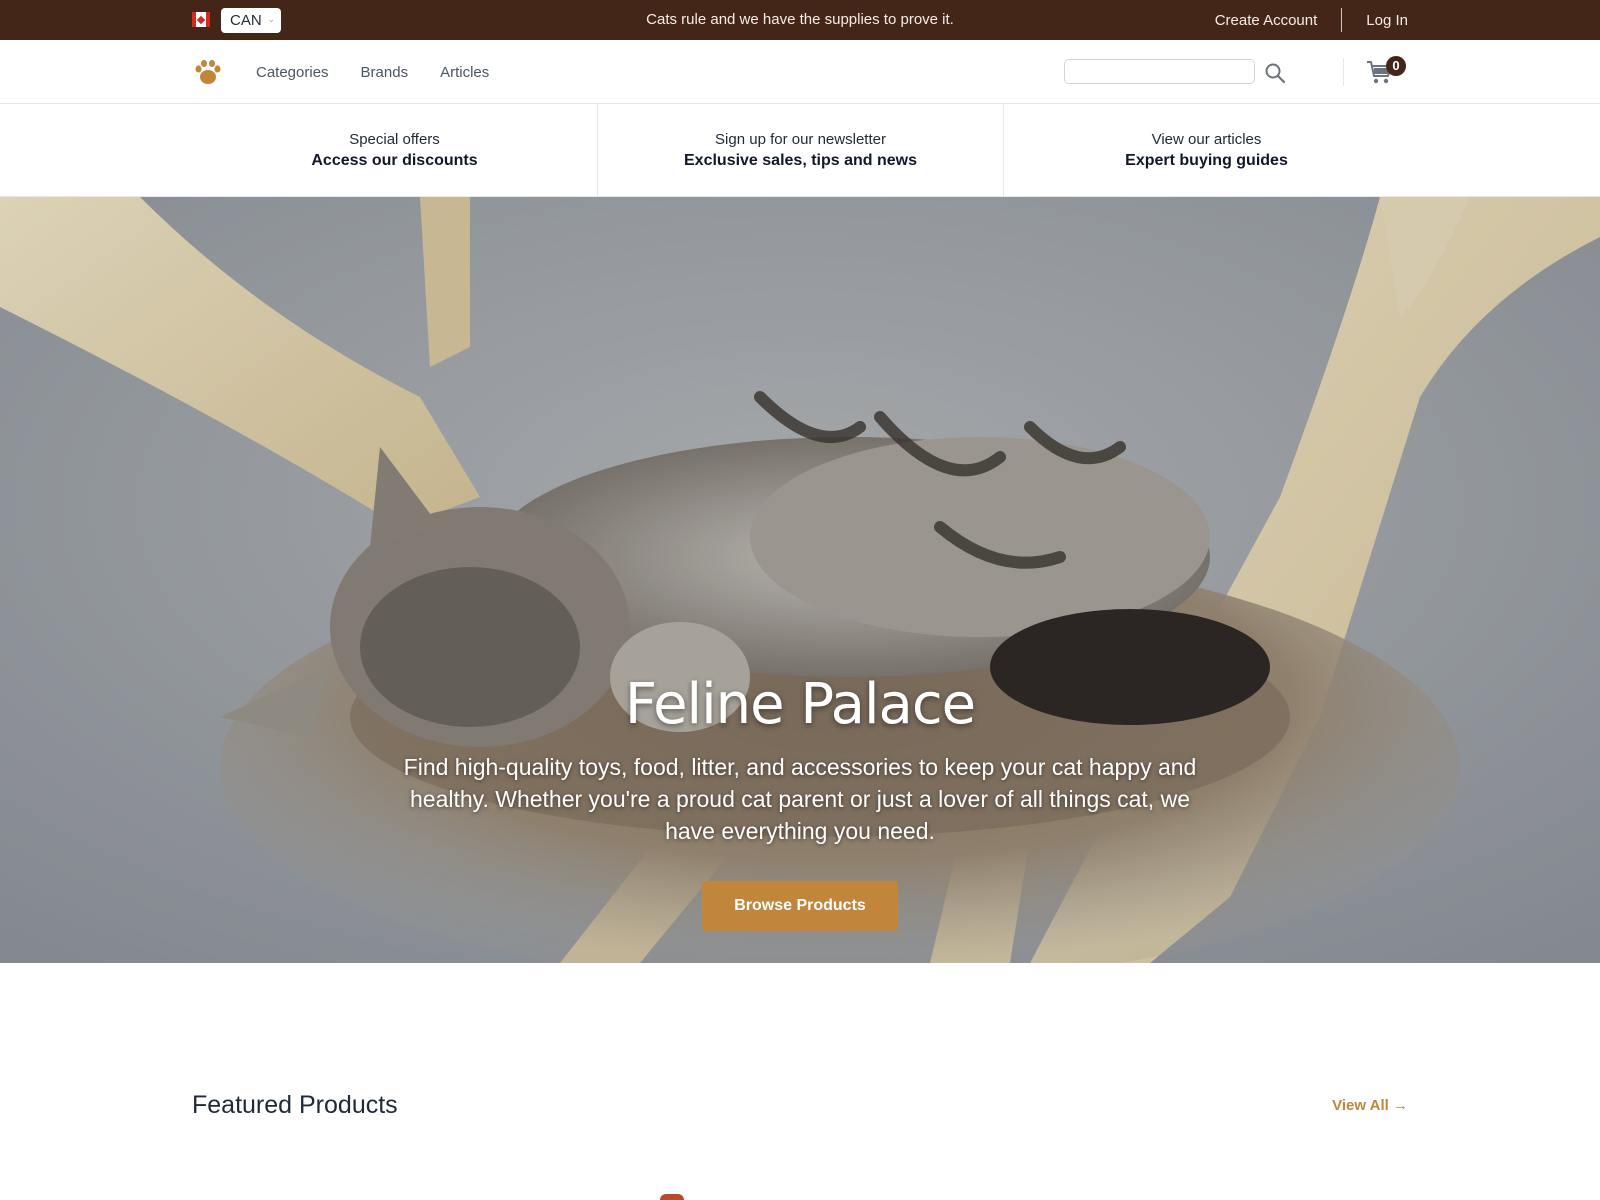  Describe the element at coordinates (672, 1197) in the screenshot. I see `product-image-peek` at that location.